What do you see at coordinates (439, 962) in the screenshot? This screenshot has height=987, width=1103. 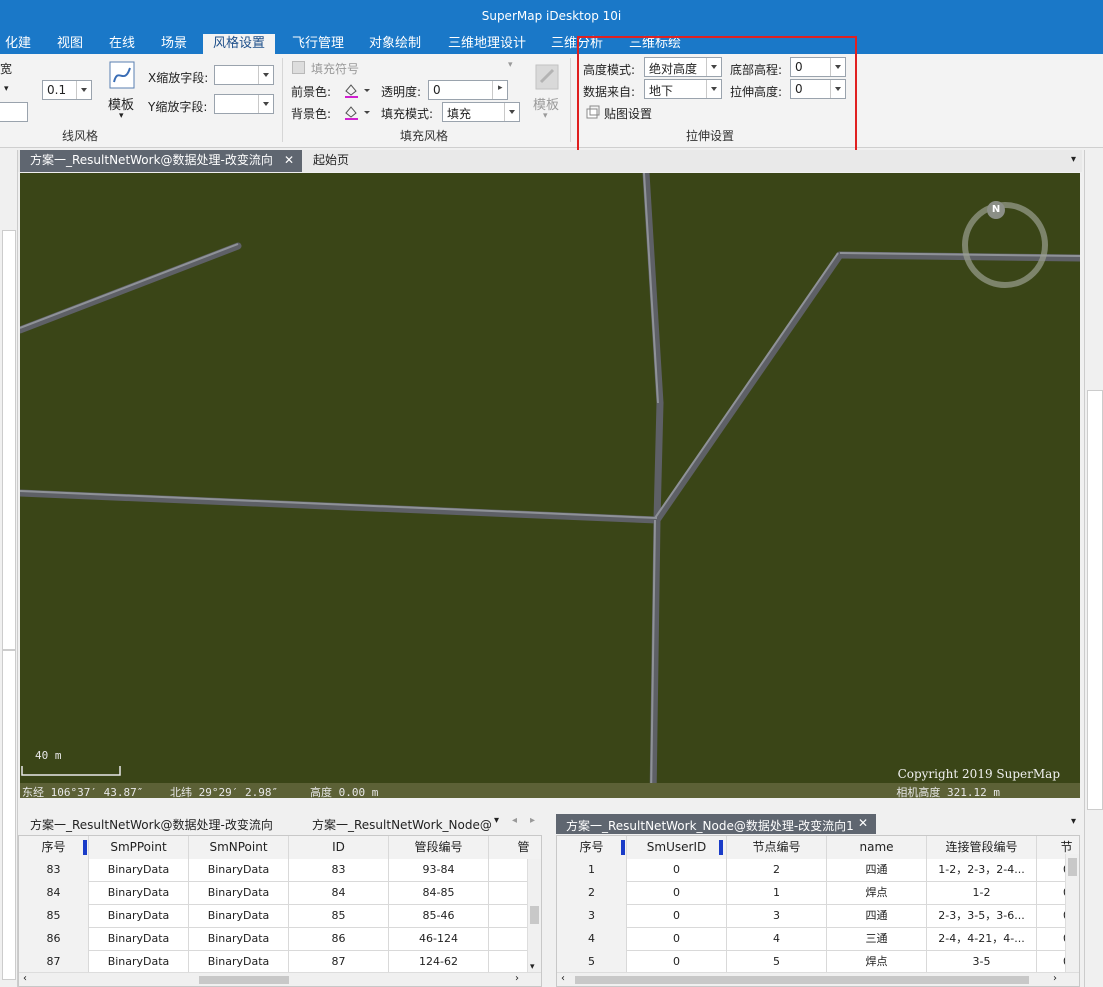 I see `table-cell: 124-62` at bounding box center [439, 962].